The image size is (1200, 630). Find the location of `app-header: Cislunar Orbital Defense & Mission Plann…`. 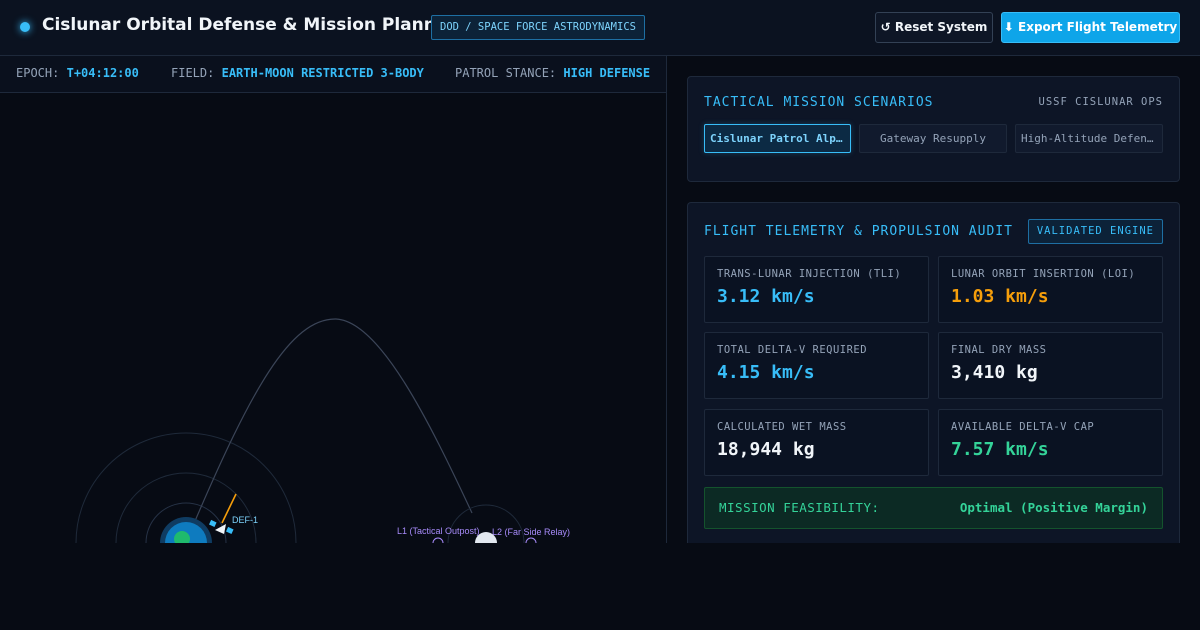

app-header: Cislunar Orbital Defense & Mission Plann… is located at coordinates (600, 28).